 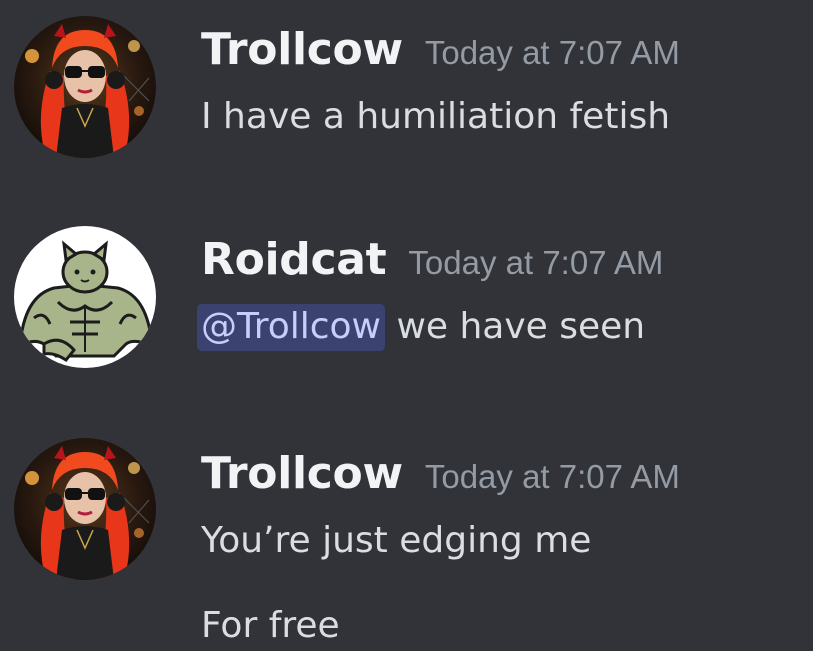 What do you see at coordinates (294, 259) in the screenshot?
I see `username: Roidcat` at bounding box center [294, 259].